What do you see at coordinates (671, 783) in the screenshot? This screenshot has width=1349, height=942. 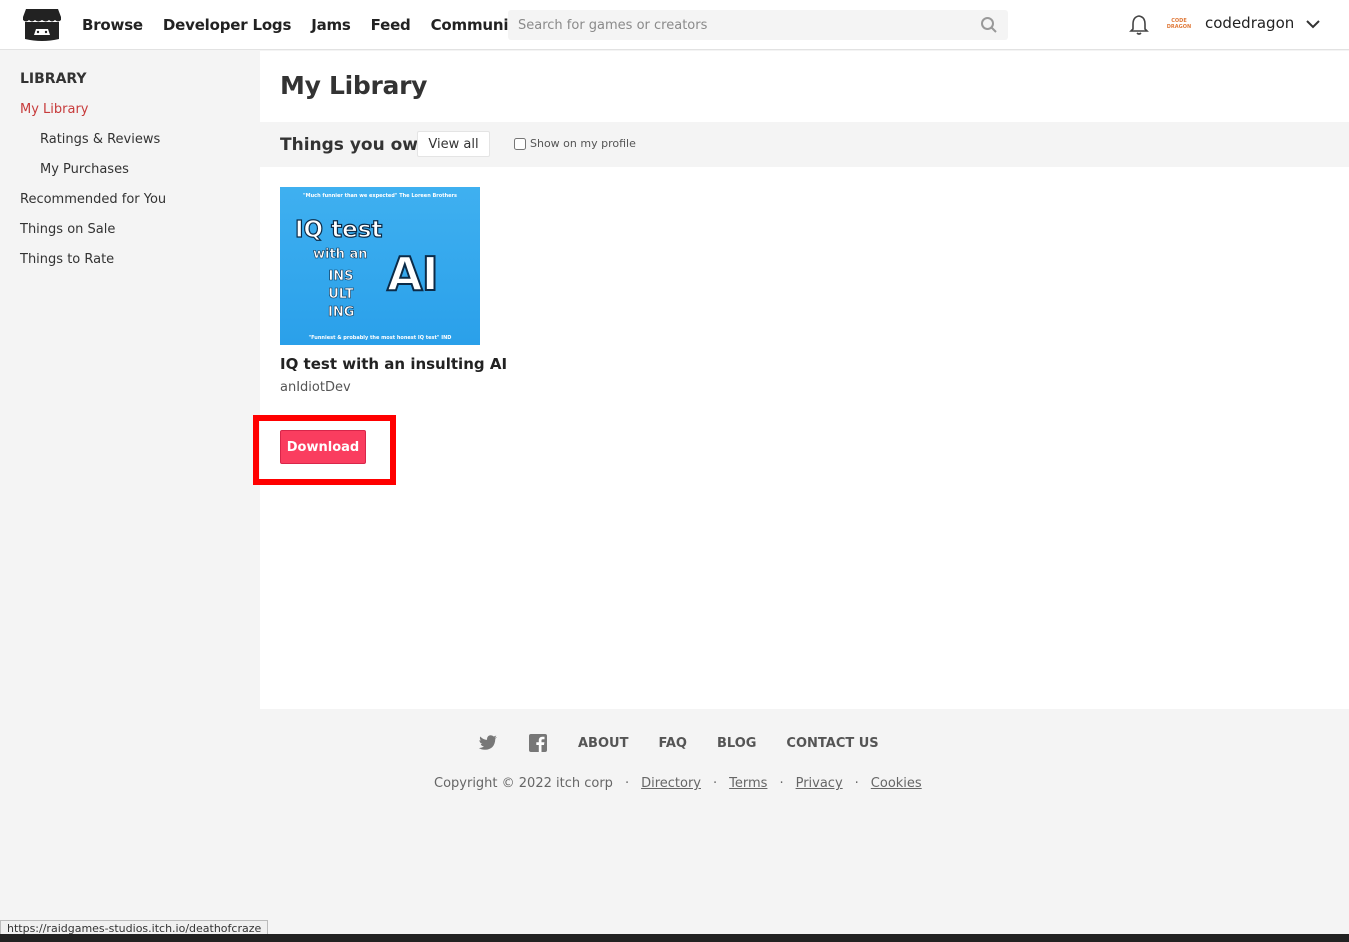 I see `footer-link-directory: Directory` at bounding box center [671, 783].